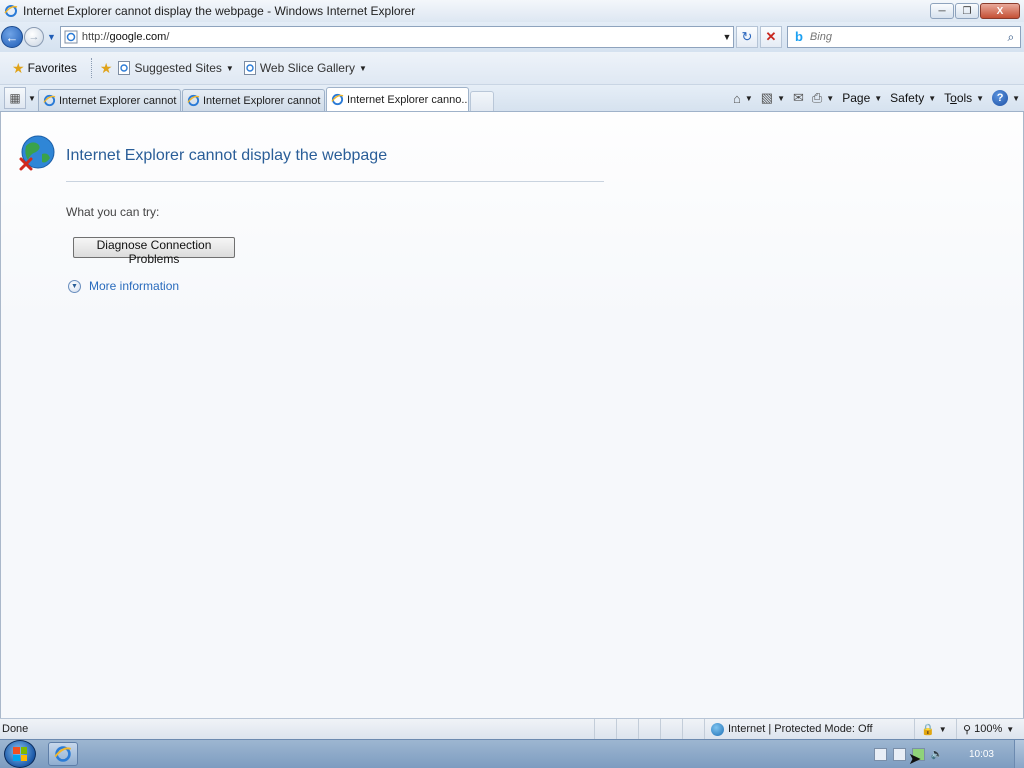 Image resolution: width=1024 pixels, height=768 pixels. I want to click on volume-icon: 🔈, so click(937, 754).